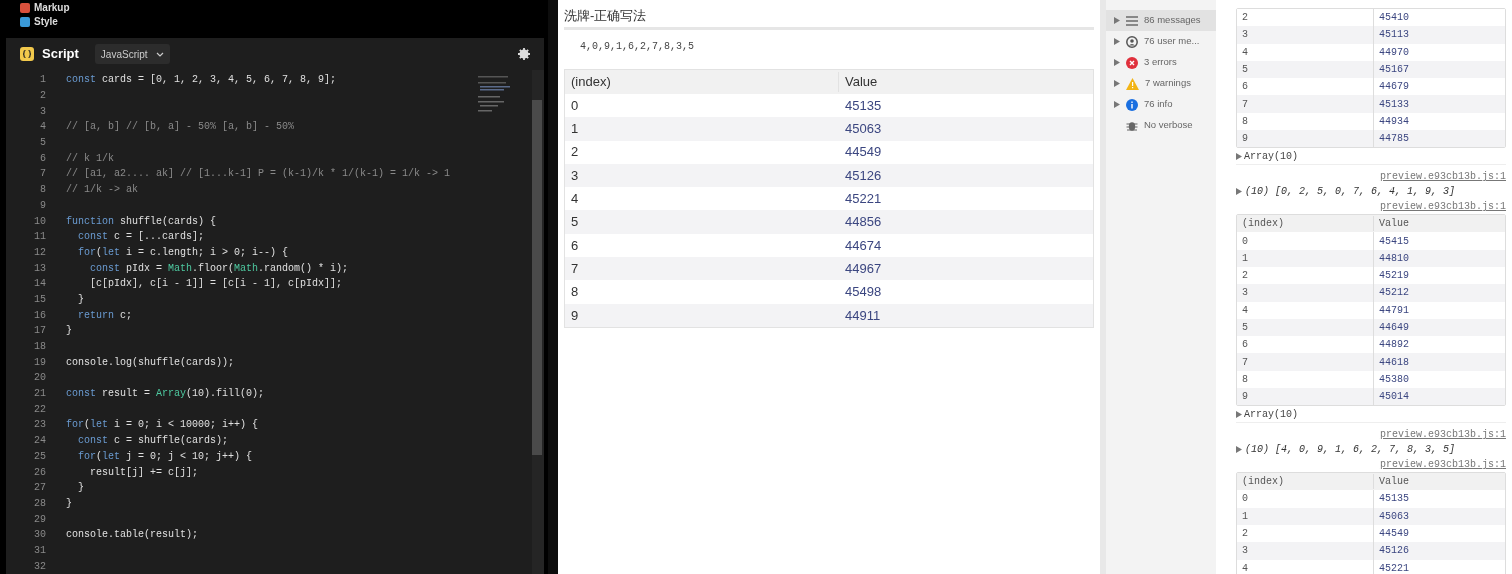 Image resolution: width=1512 pixels, height=574 pixels. Describe the element at coordinates (1394, 276) in the screenshot. I see `value-cell-text: 45219` at that location.